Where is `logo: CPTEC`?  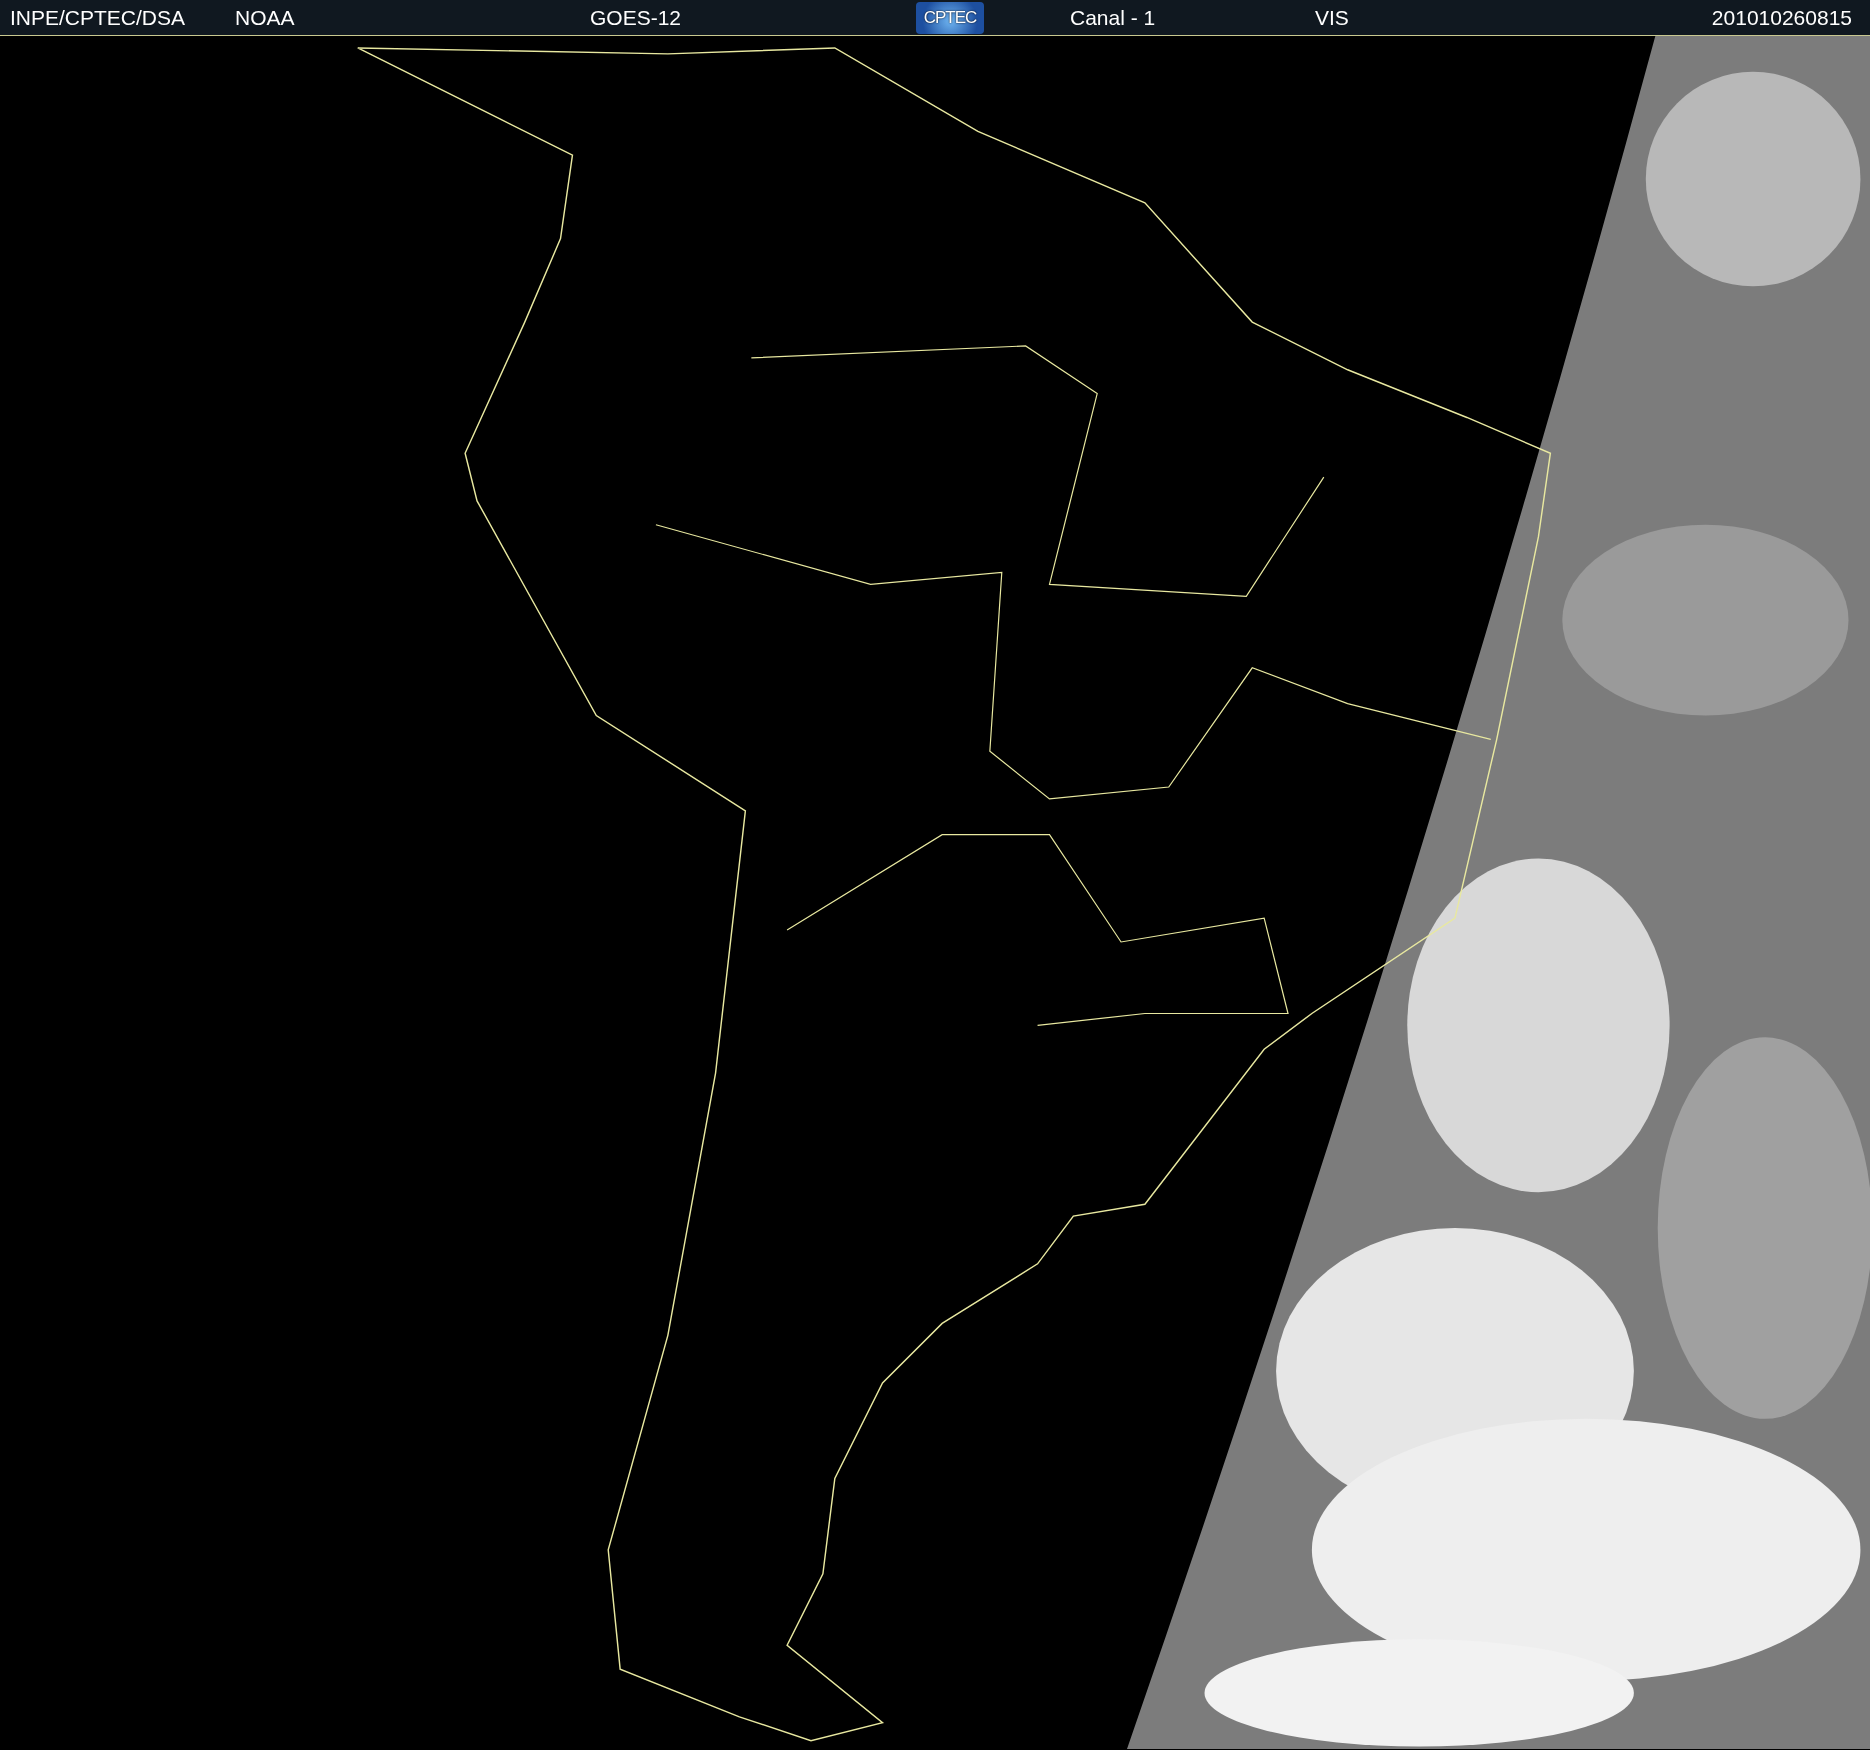 logo: CPTEC is located at coordinates (950, 17).